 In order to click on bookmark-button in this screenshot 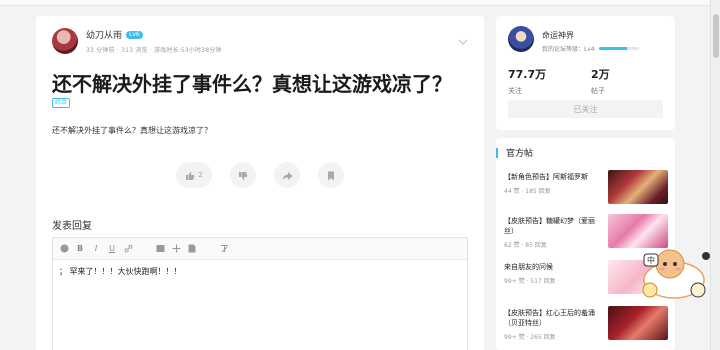, I will do `click(331, 175)`.